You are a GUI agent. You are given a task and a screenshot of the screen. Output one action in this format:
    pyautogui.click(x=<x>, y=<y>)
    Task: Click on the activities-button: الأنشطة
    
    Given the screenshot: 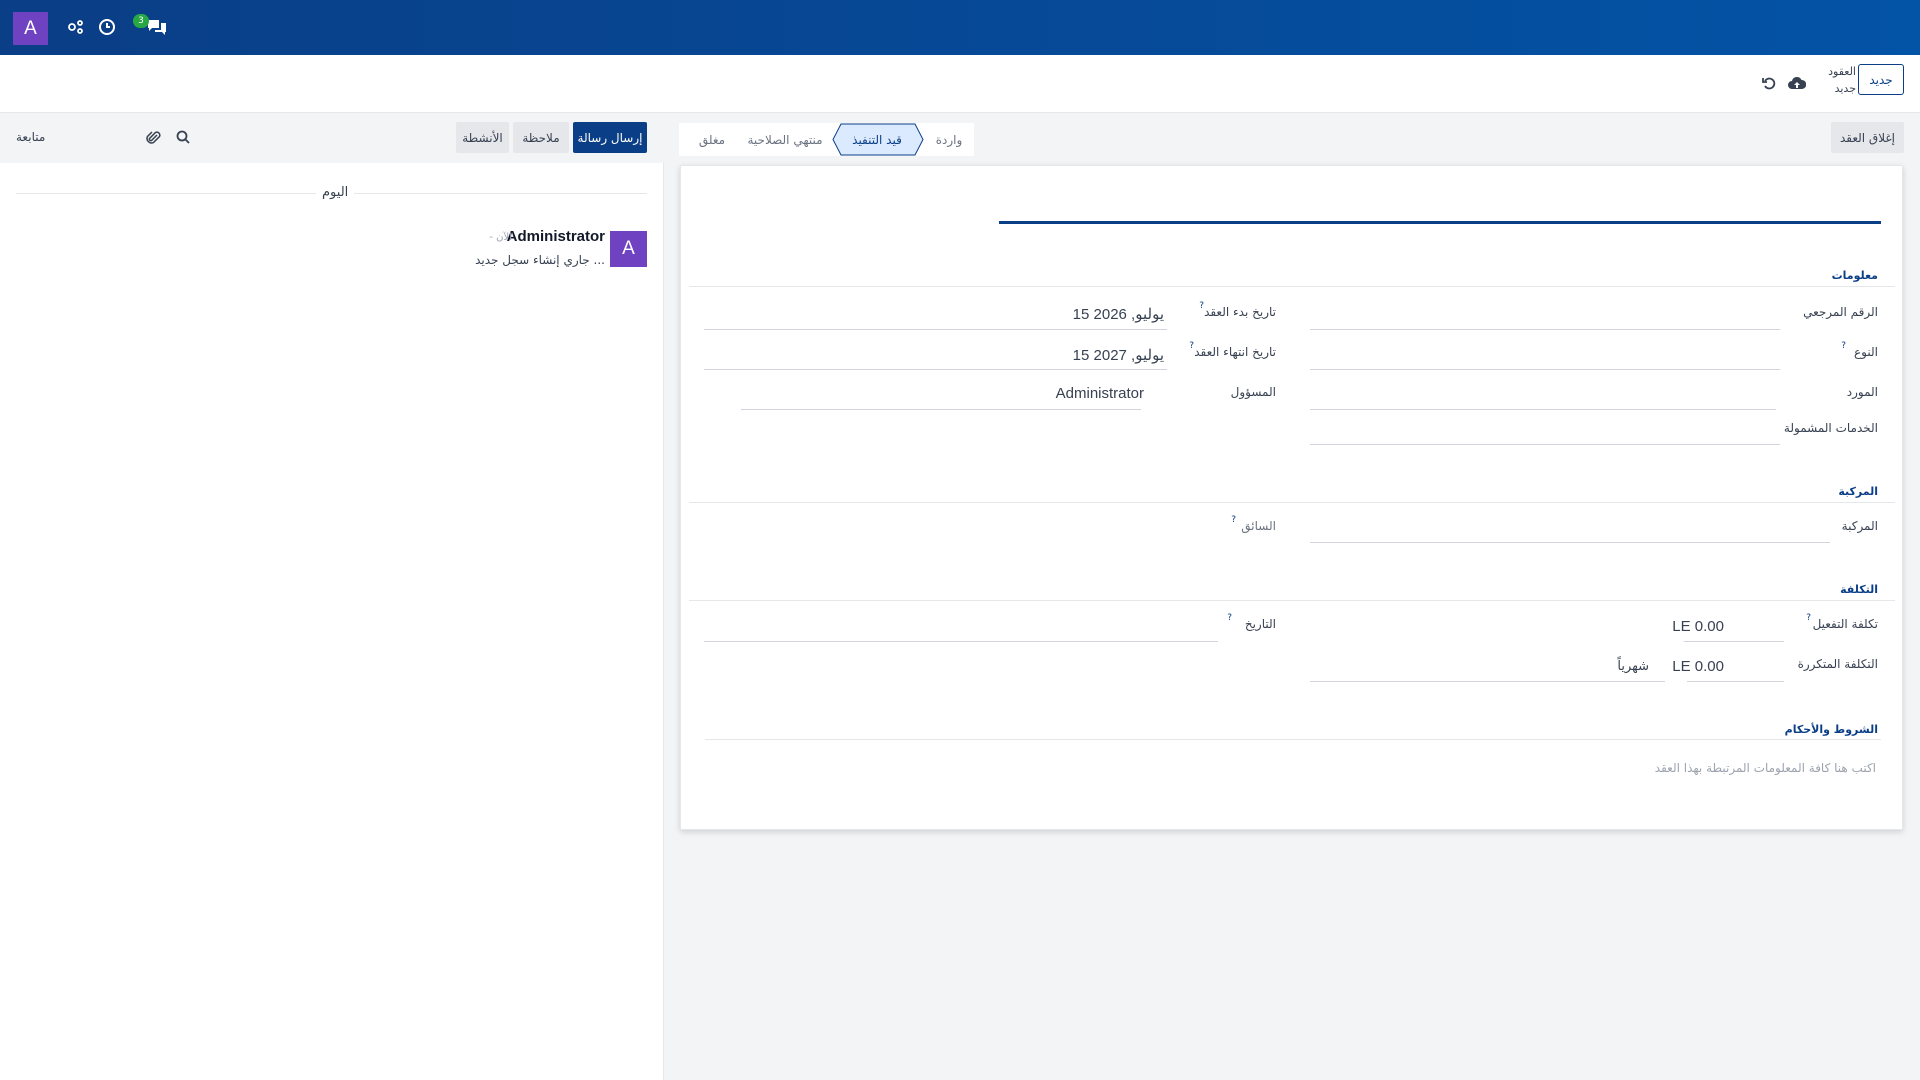 What is the action you would take?
    pyautogui.click(x=482, y=137)
    